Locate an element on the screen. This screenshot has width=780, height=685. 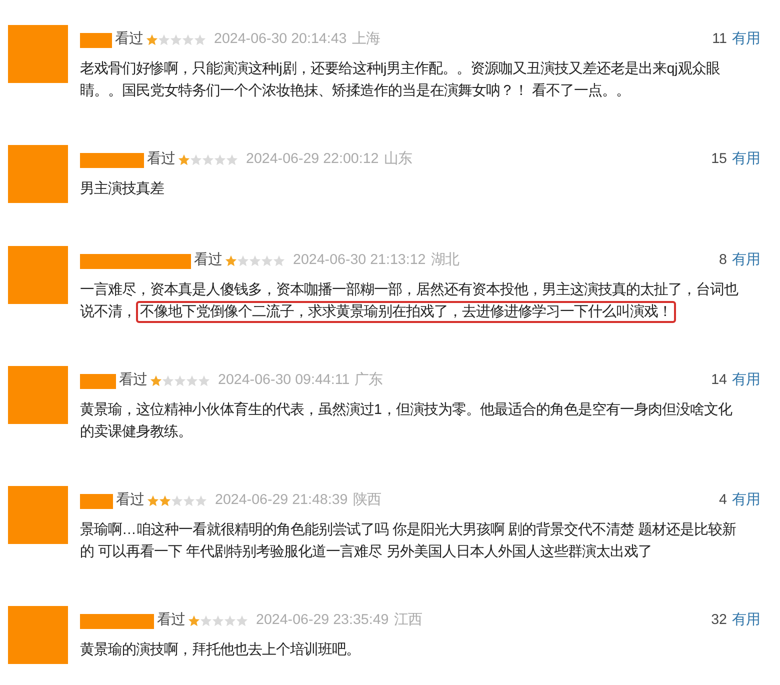
comment-location: 山东 is located at coordinates (398, 160).